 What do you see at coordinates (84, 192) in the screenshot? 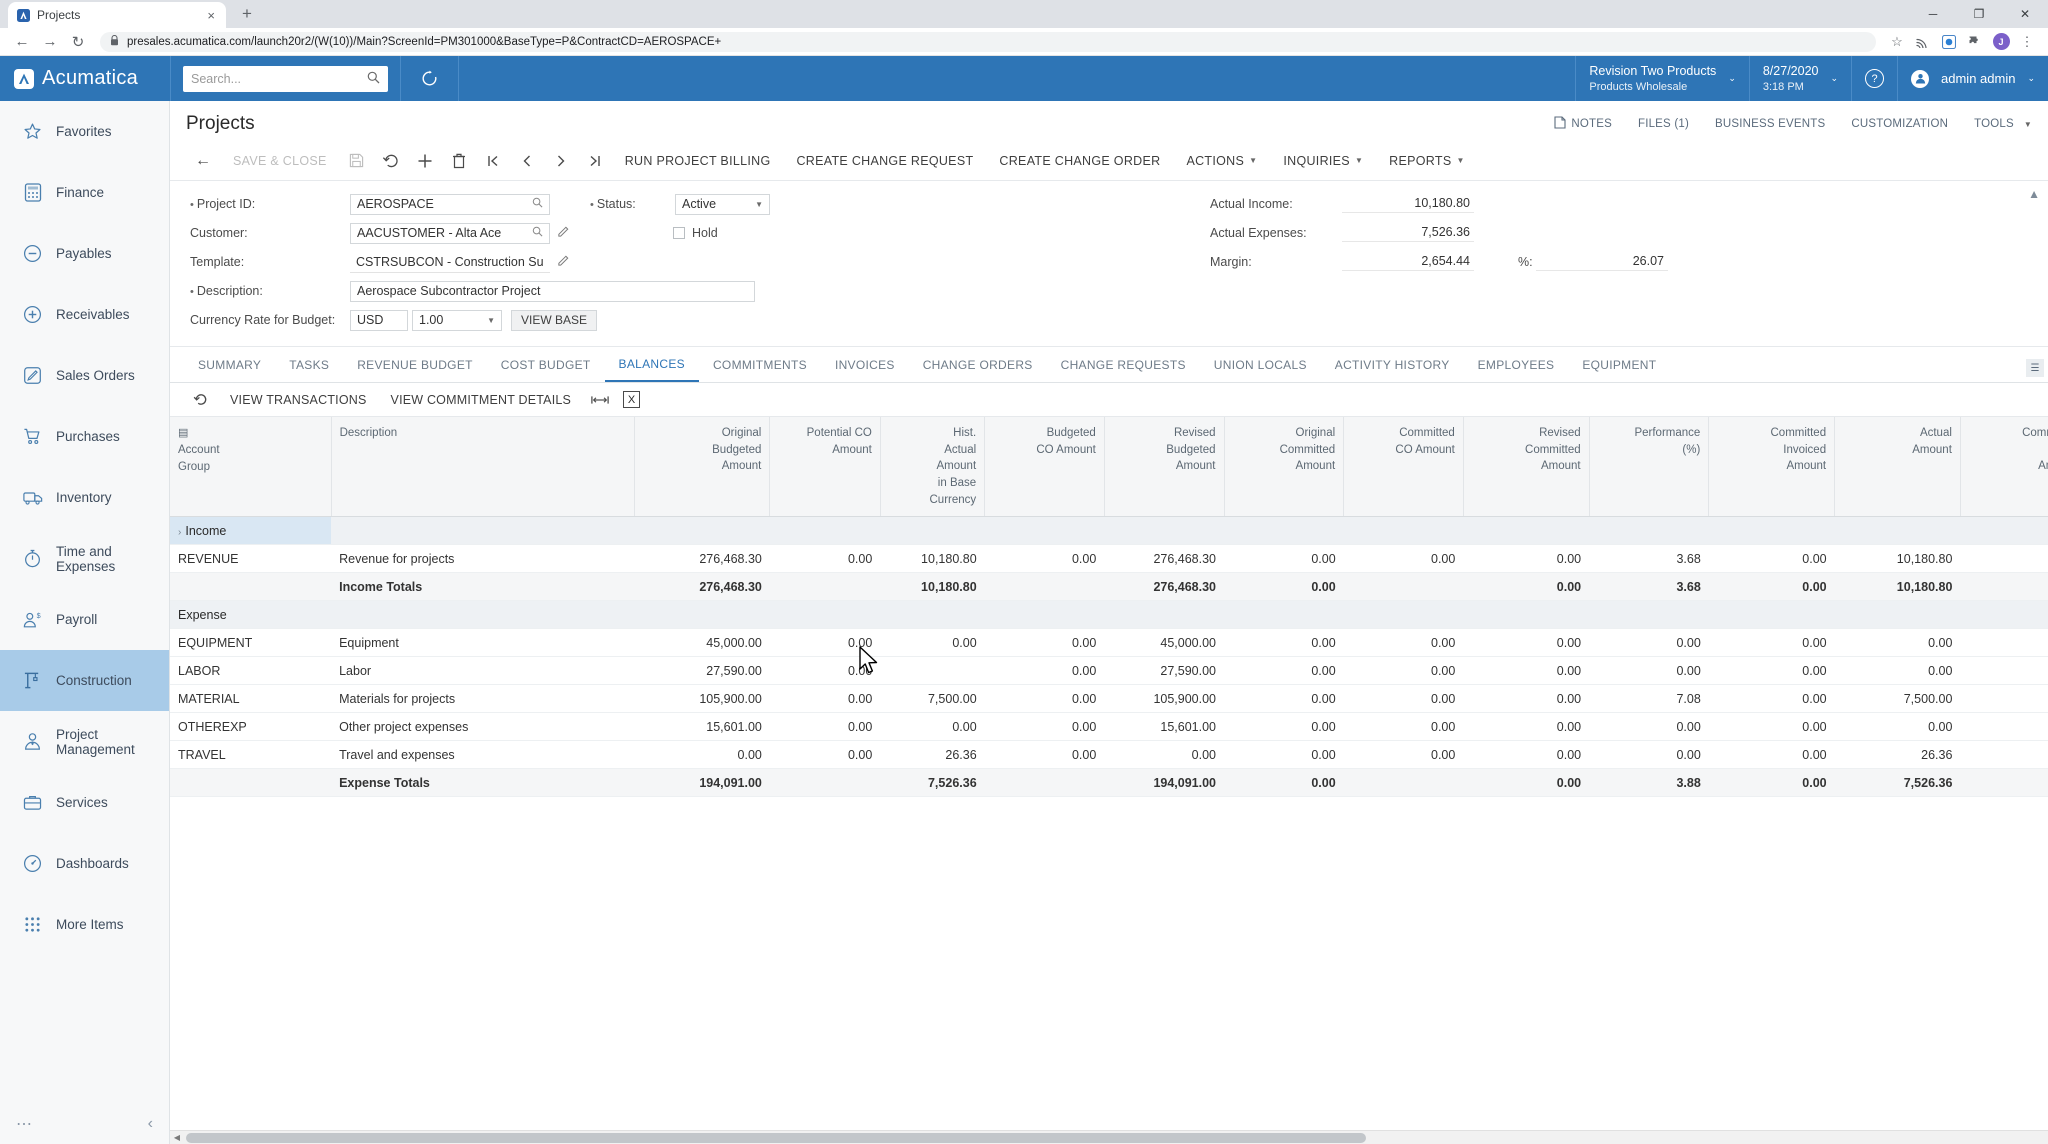
I see `sidebar-item-finance: Finance` at bounding box center [84, 192].